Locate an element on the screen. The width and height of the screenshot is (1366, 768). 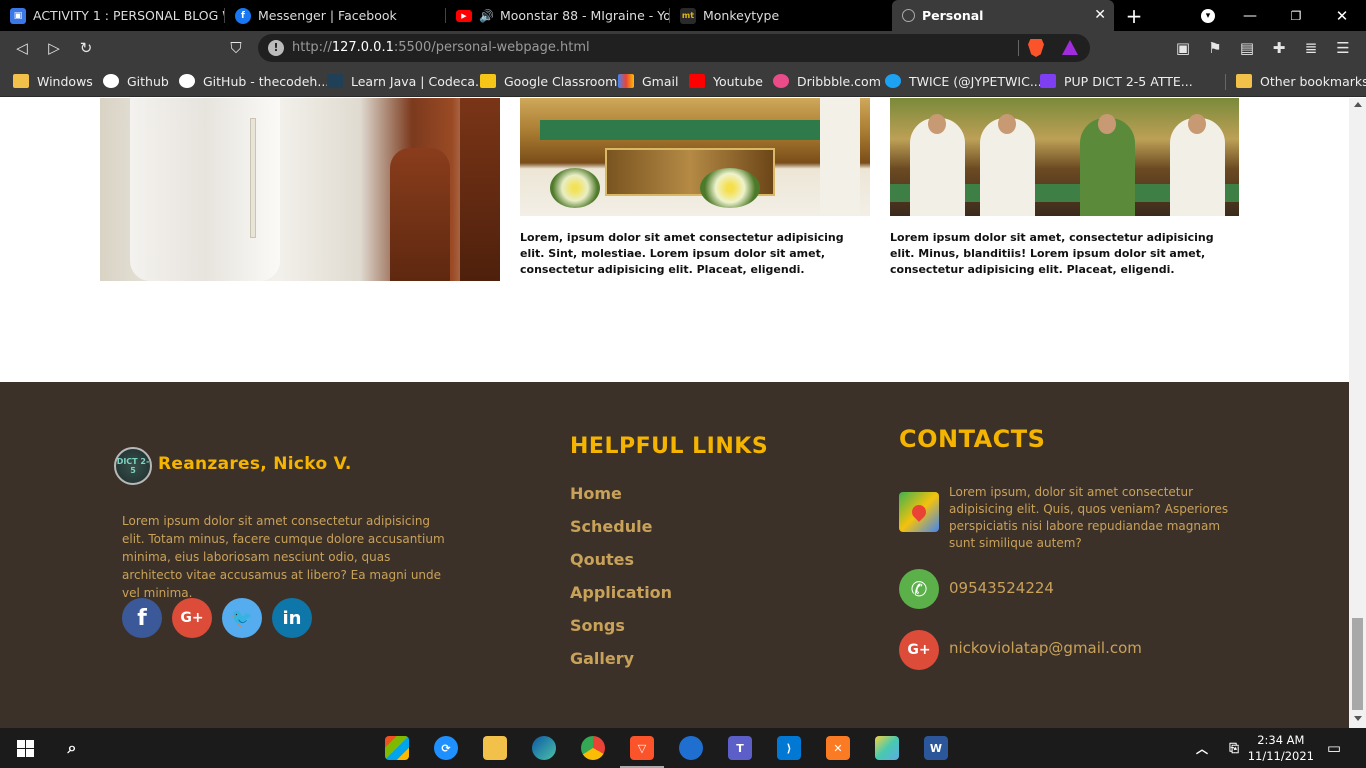
firefox-icon is located at coordinates (691, 748).